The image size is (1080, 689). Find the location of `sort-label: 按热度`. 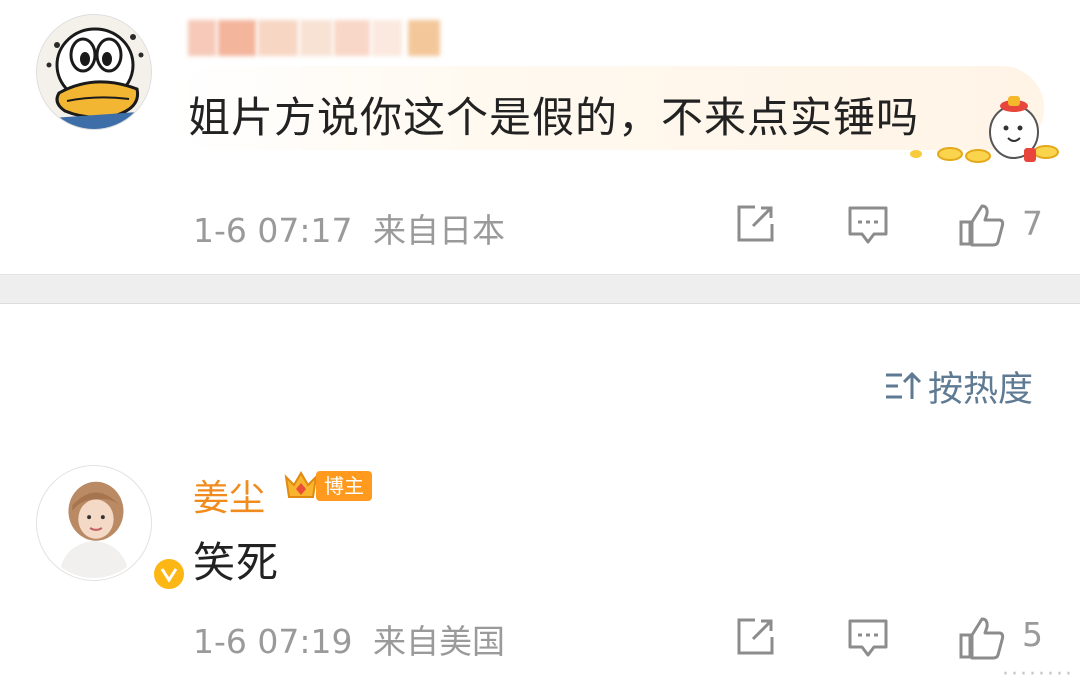

sort-label: 按热度 is located at coordinates (981, 389).